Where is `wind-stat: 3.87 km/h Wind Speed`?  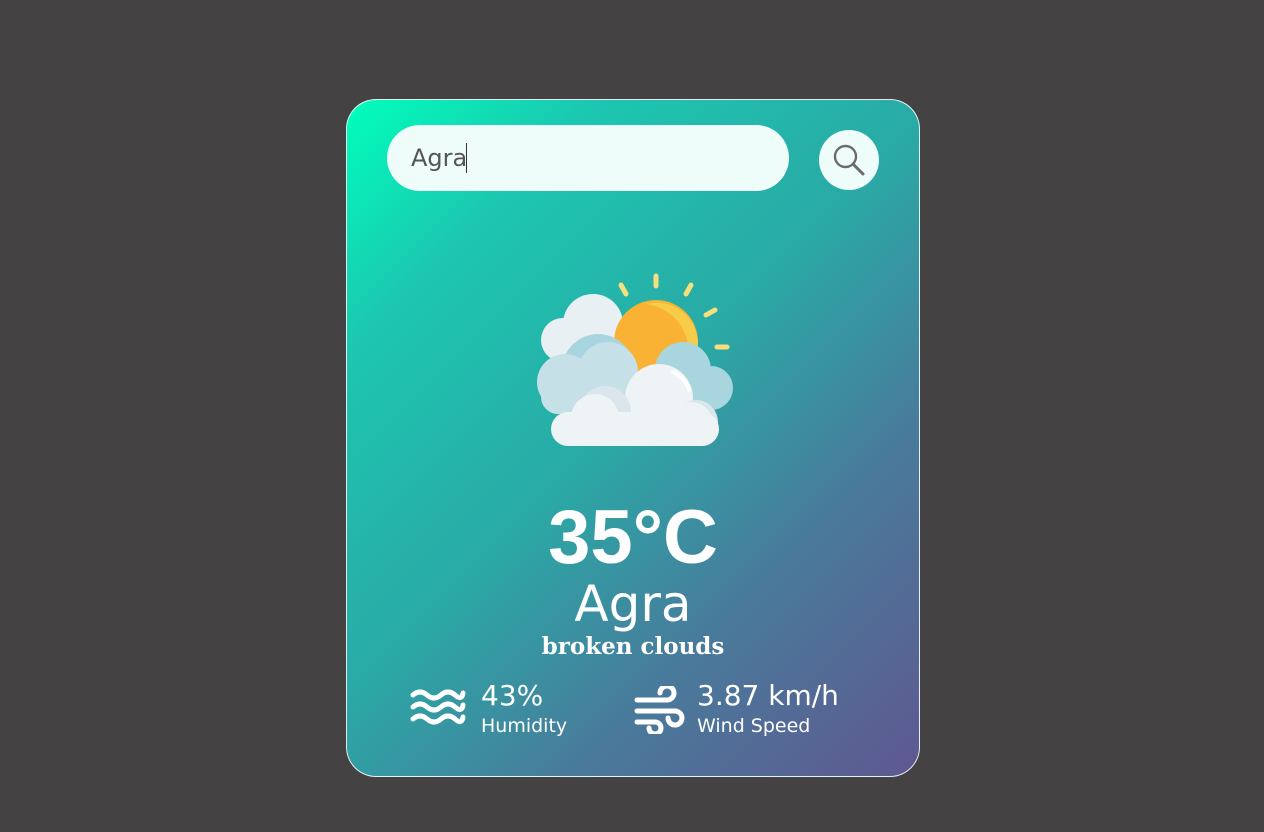 wind-stat: 3.87 km/h Wind Speed is located at coordinates (758, 712).